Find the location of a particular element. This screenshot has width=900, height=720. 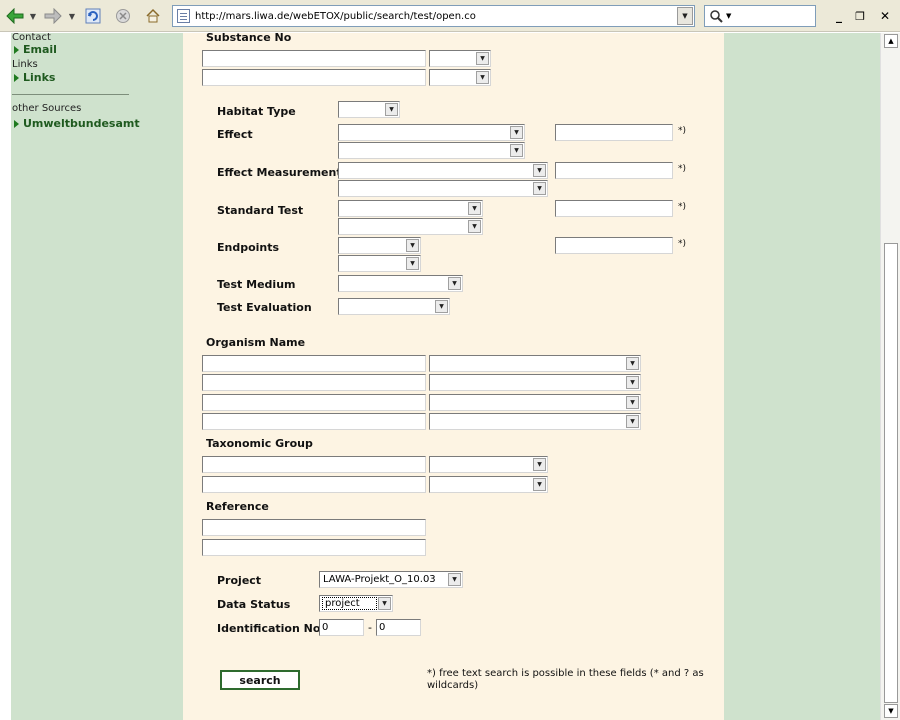

standard-test-select-1: ▼ is located at coordinates (410, 208).